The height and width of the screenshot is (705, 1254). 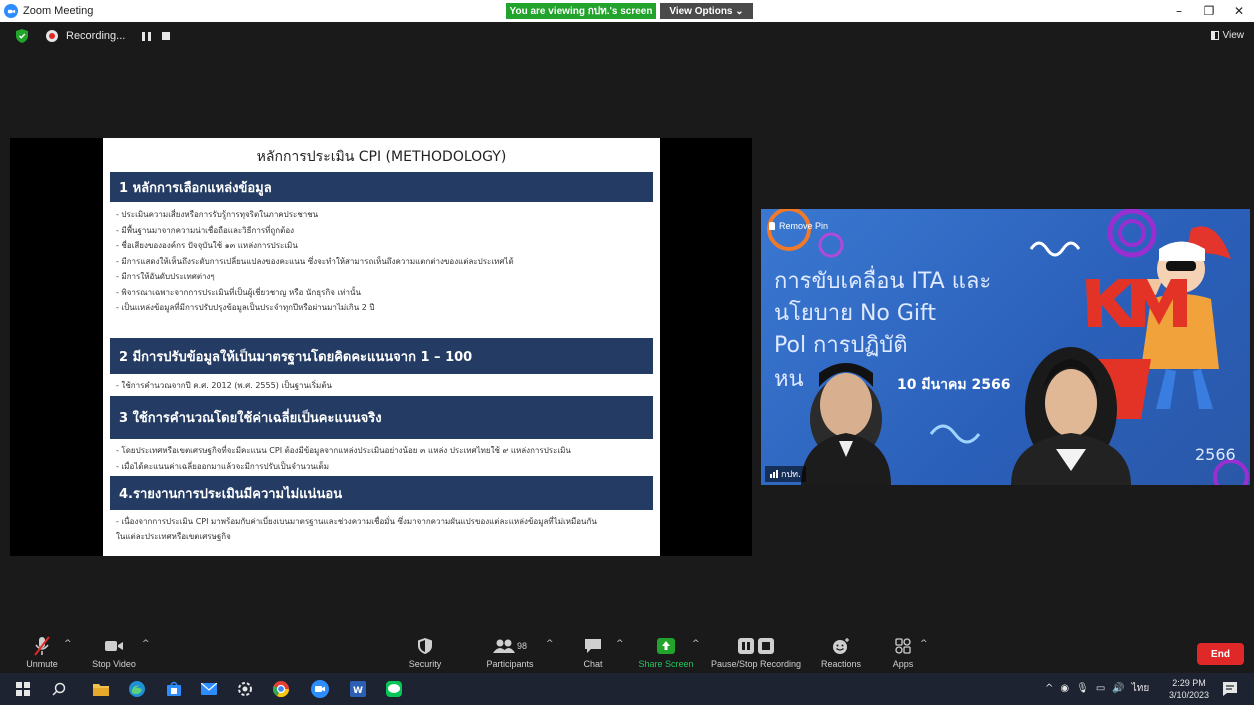 What do you see at coordinates (521, 646) in the screenshot?
I see `participants-count: 98` at bounding box center [521, 646].